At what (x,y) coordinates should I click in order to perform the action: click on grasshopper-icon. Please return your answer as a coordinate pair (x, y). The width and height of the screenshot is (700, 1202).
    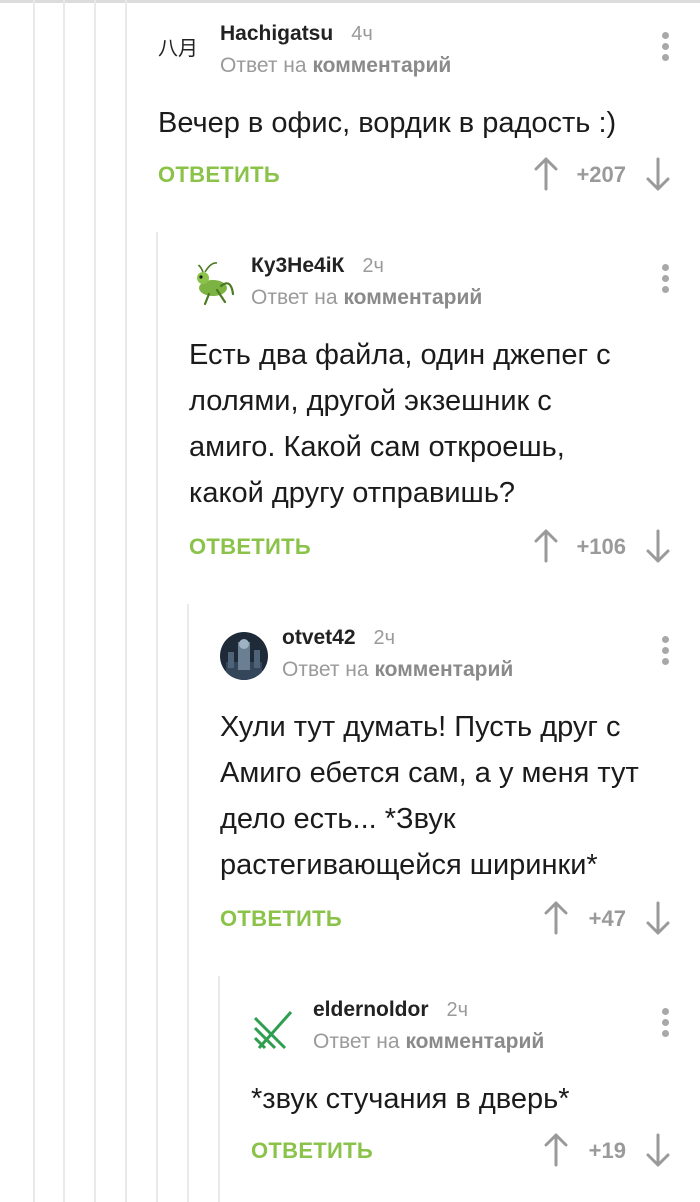
    Looking at the image, I should click on (213, 284).